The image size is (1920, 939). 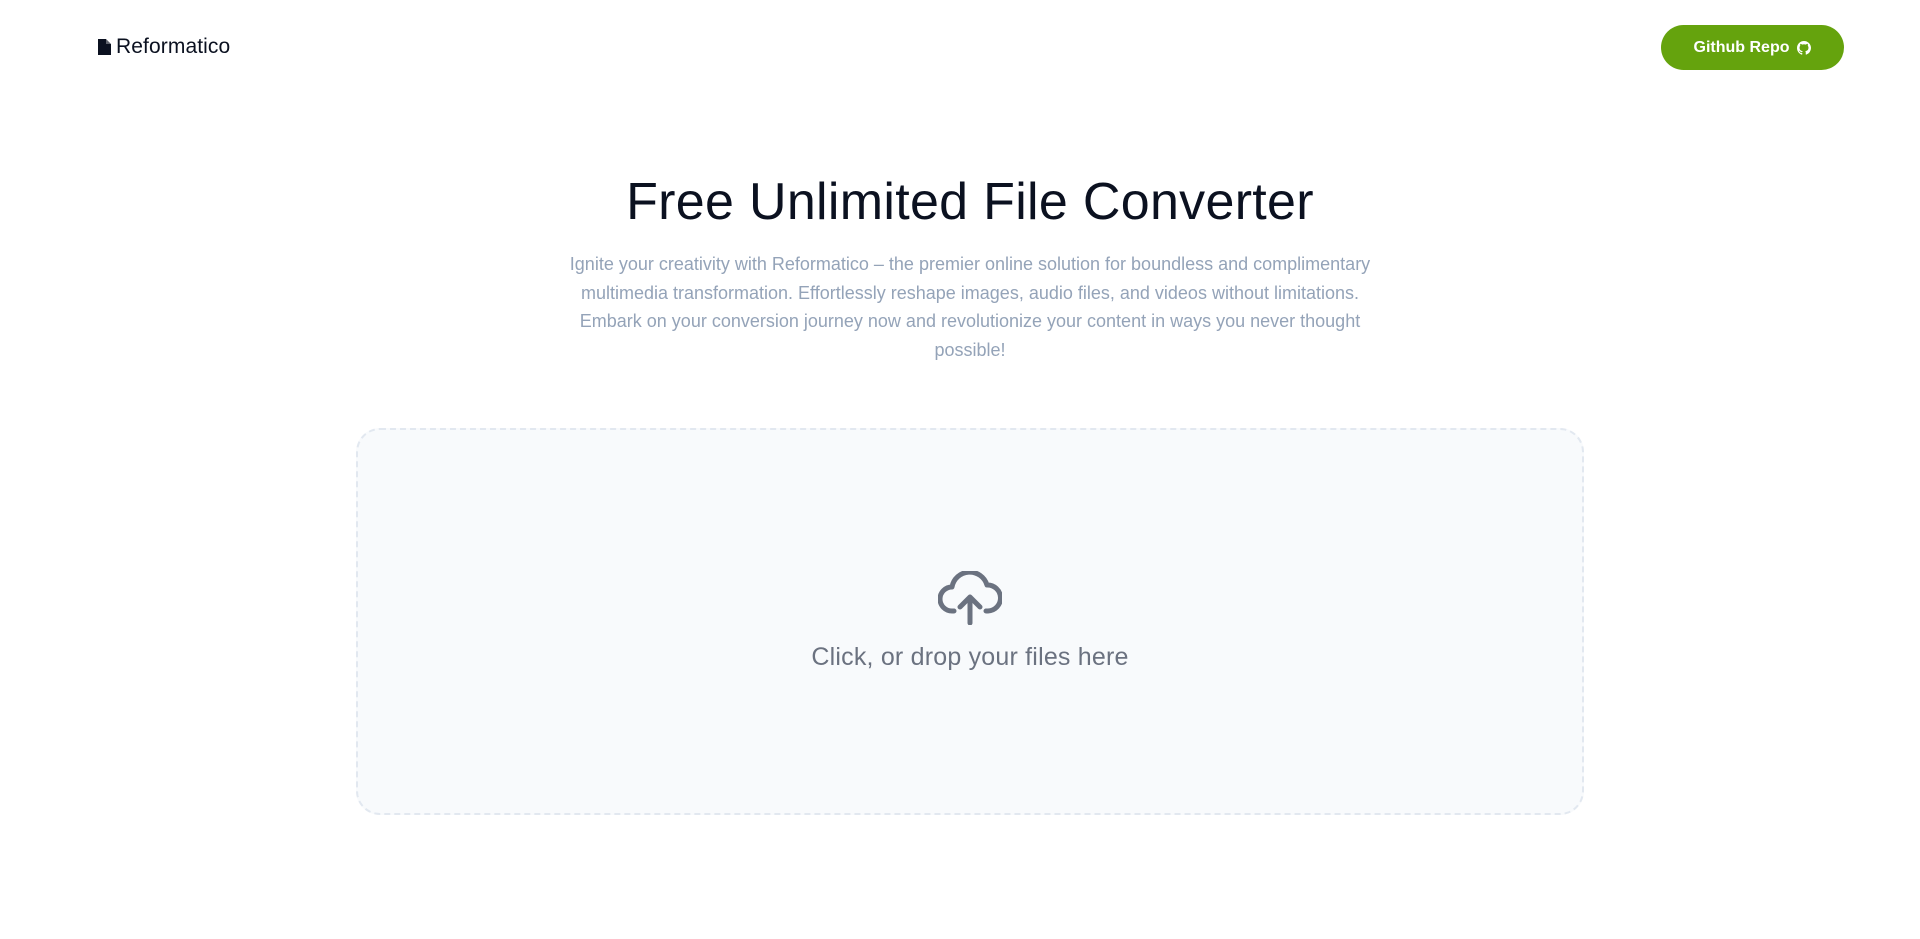 I want to click on github-repo-button: Github Repo, so click(x=1752, y=47).